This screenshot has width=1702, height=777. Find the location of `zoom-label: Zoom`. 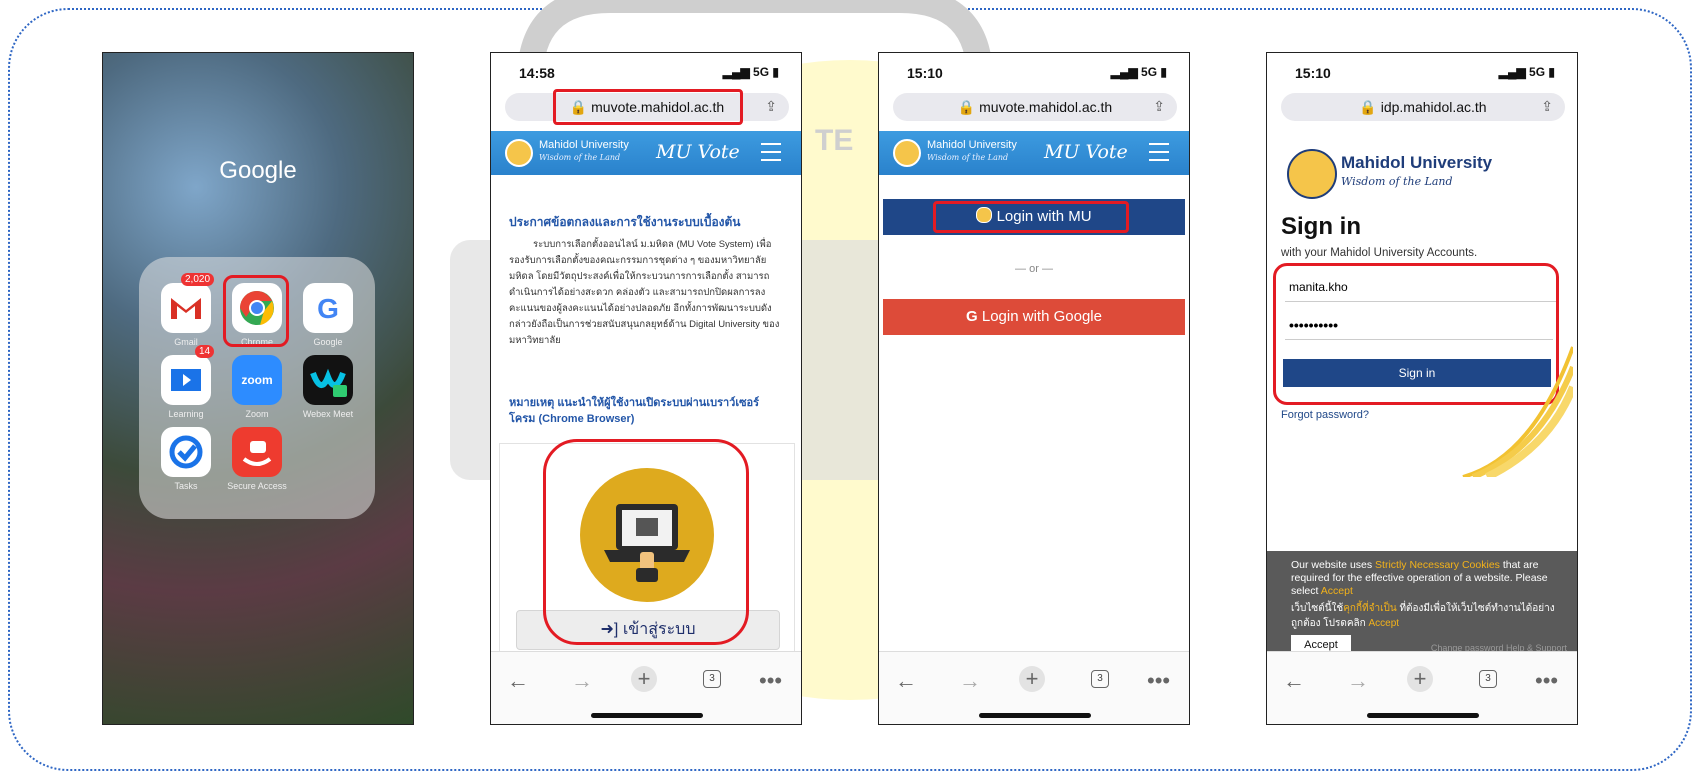

zoom-label: Zoom is located at coordinates (257, 414).